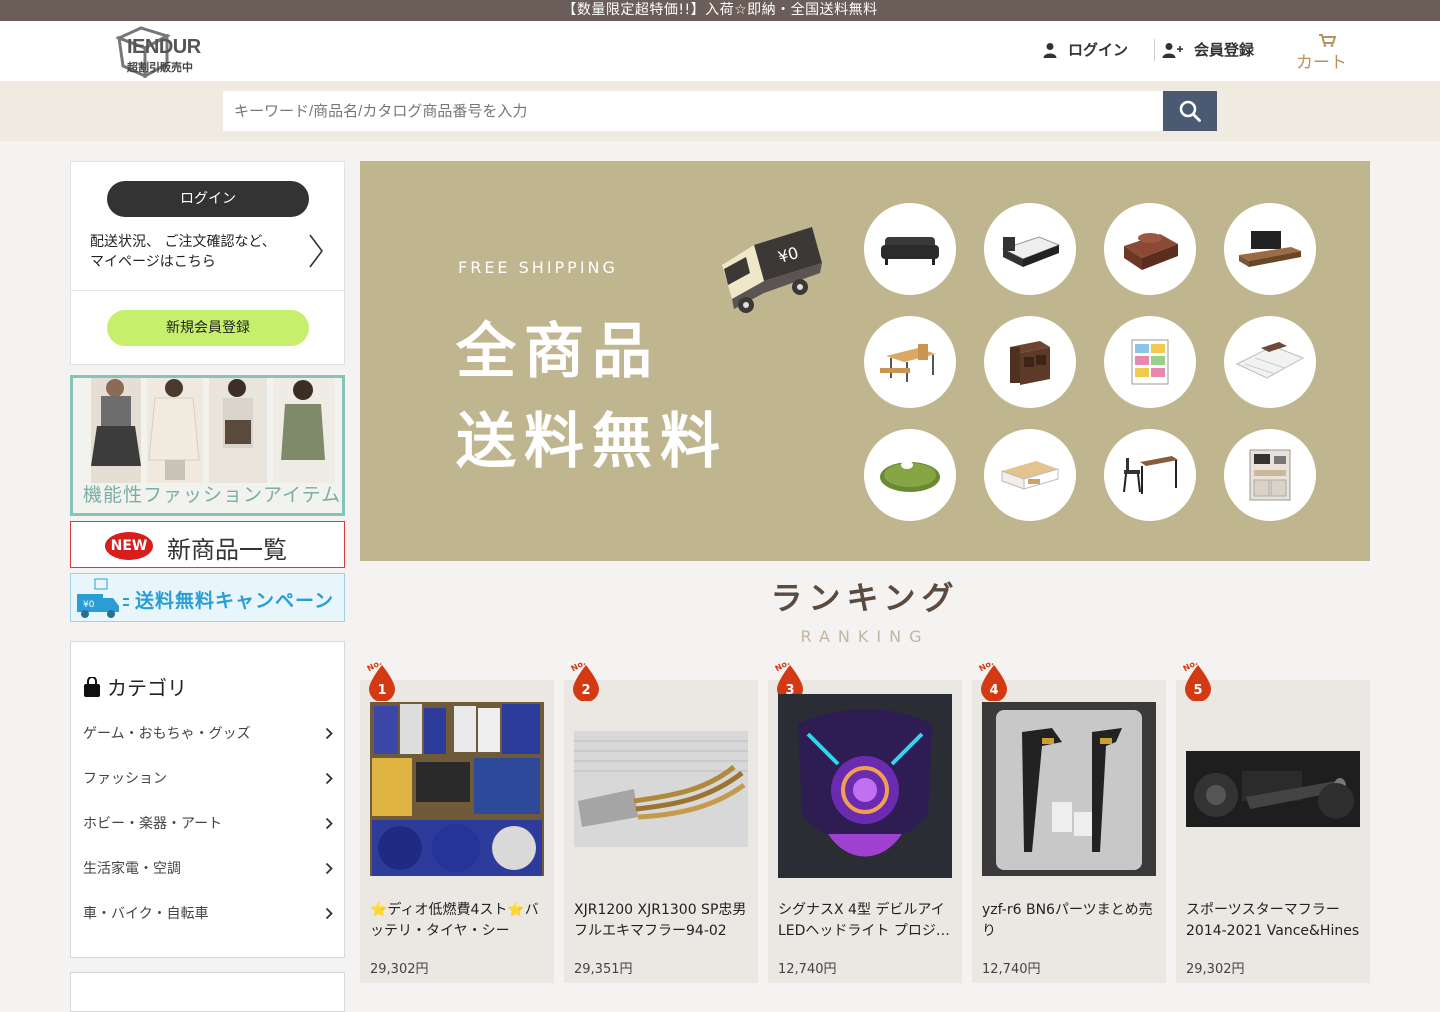 The height and width of the screenshot is (1012, 1440). Describe the element at coordinates (1098, 50) in the screenshot. I see `header-login-label: ログイン` at that location.